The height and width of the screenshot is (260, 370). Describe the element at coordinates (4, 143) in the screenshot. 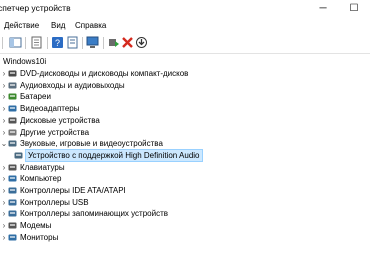

I see `chevron-down-icon: ⌄` at that location.